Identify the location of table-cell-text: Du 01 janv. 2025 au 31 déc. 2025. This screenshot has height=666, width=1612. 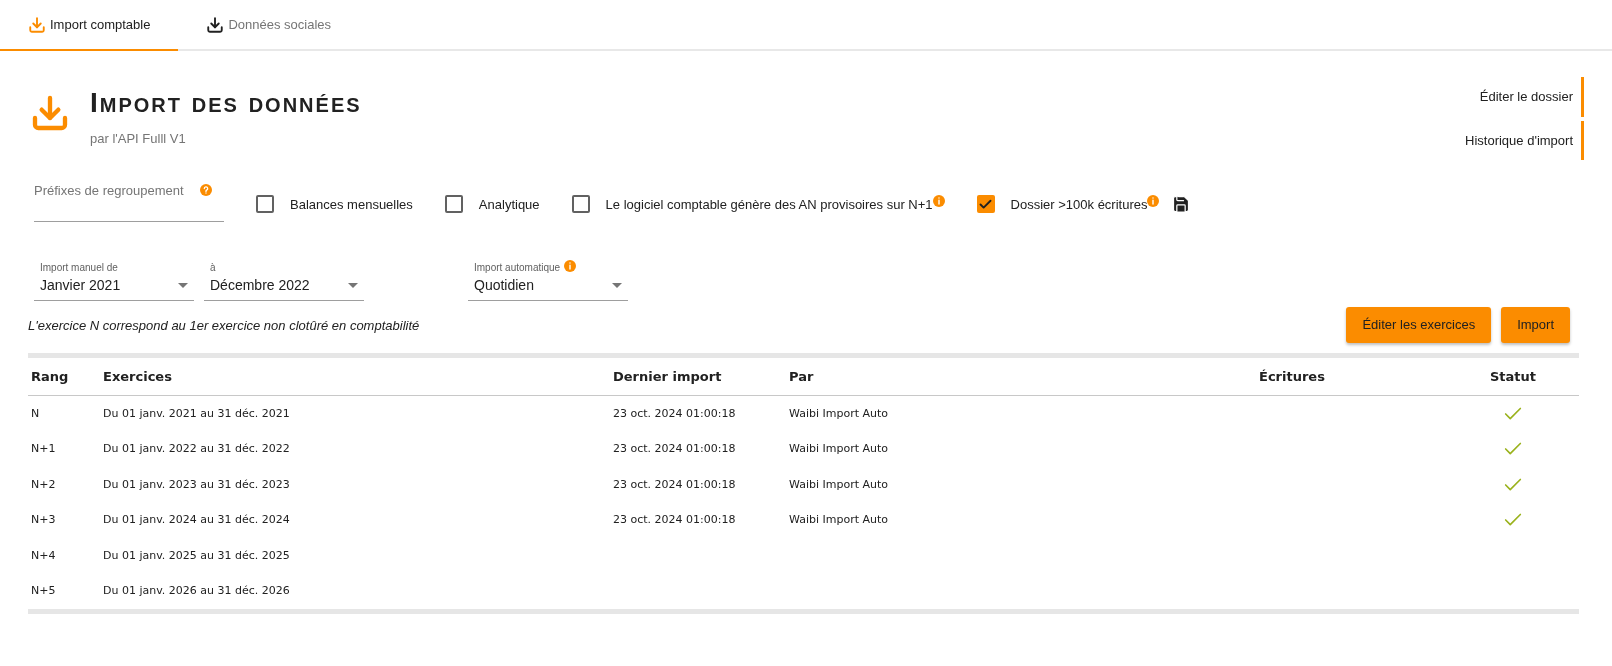
(197, 555).